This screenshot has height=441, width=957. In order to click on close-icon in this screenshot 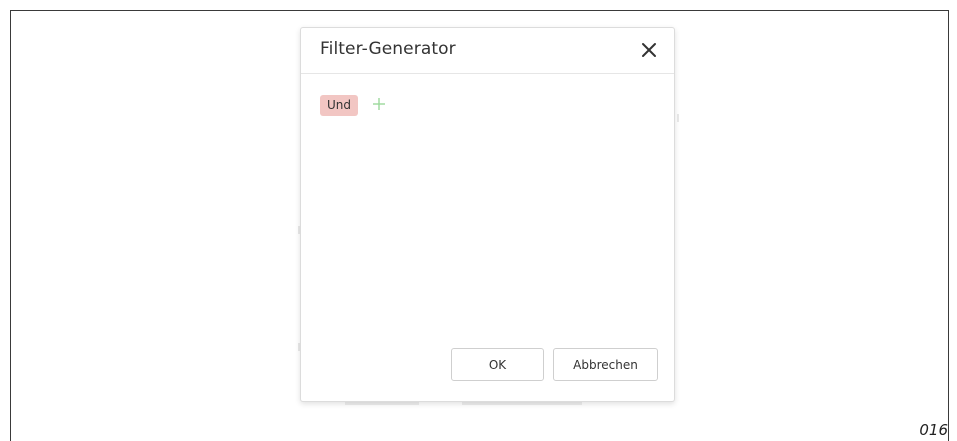, I will do `click(649, 50)`.